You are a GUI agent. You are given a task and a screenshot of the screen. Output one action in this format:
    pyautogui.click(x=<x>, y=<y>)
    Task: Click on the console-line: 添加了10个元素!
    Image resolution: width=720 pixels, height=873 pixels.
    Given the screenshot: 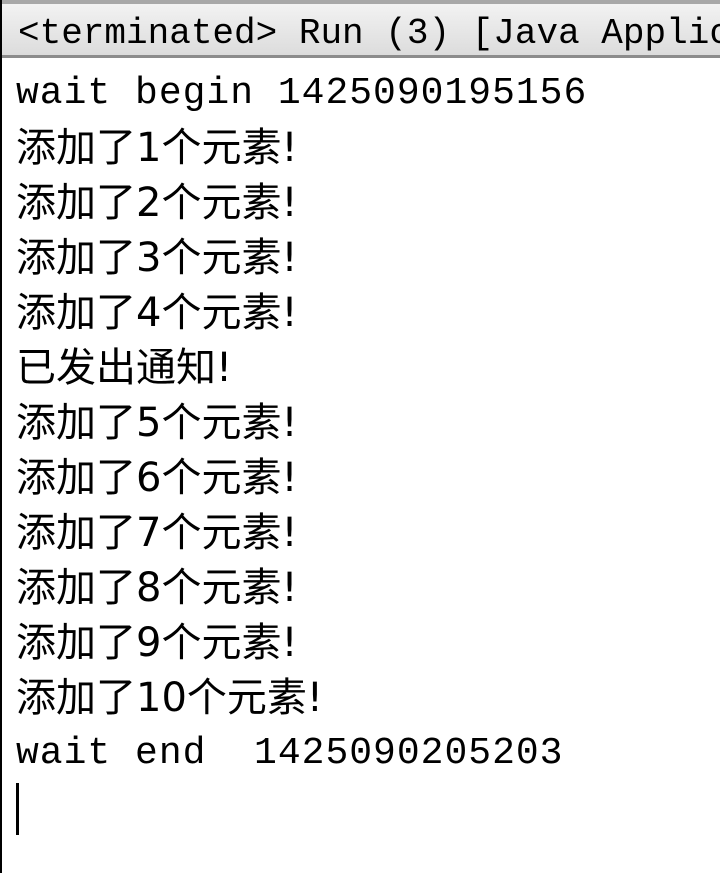 What is the action you would take?
    pyautogui.click(x=169, y=698)
    